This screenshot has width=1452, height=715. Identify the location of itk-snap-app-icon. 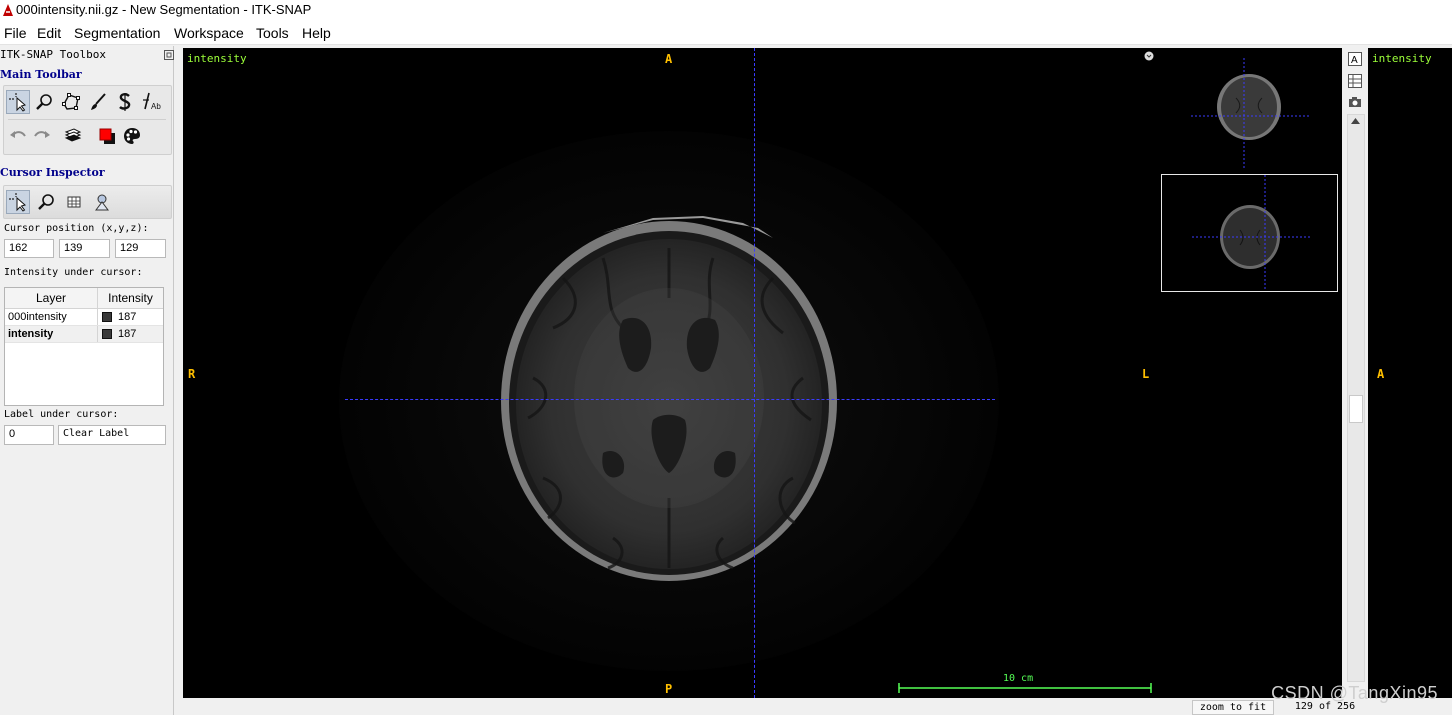
(8, 10).